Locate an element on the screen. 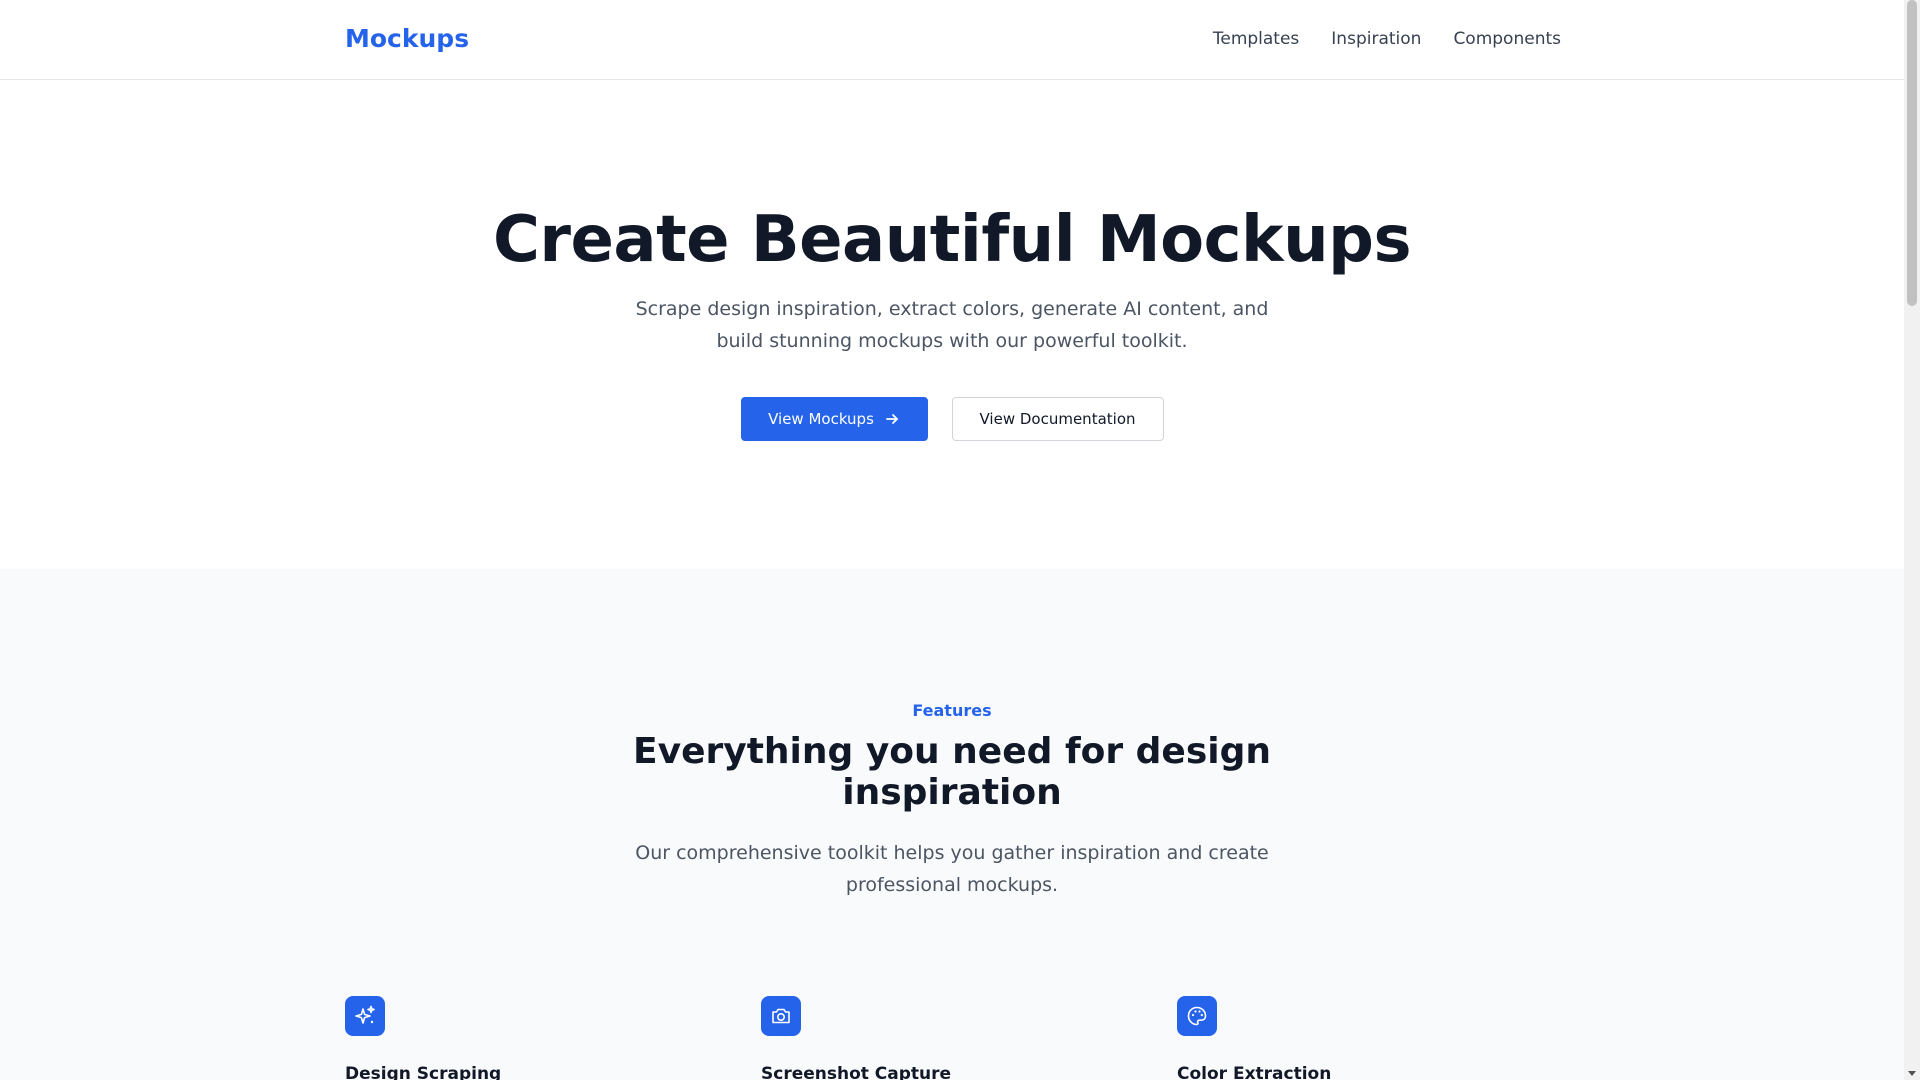 The image size is (1920, 1080). vertical-scrollbar is located at coordinates (1912, 540).